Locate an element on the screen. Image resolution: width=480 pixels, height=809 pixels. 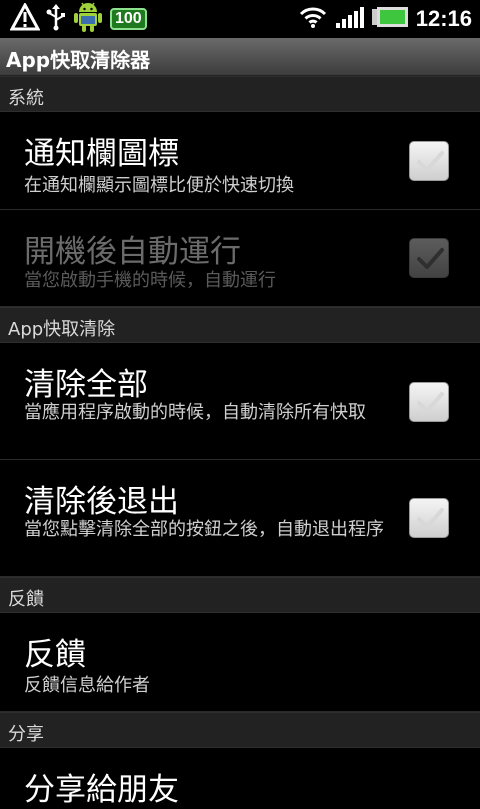
signal-icon is located at coordinates (349, 19).